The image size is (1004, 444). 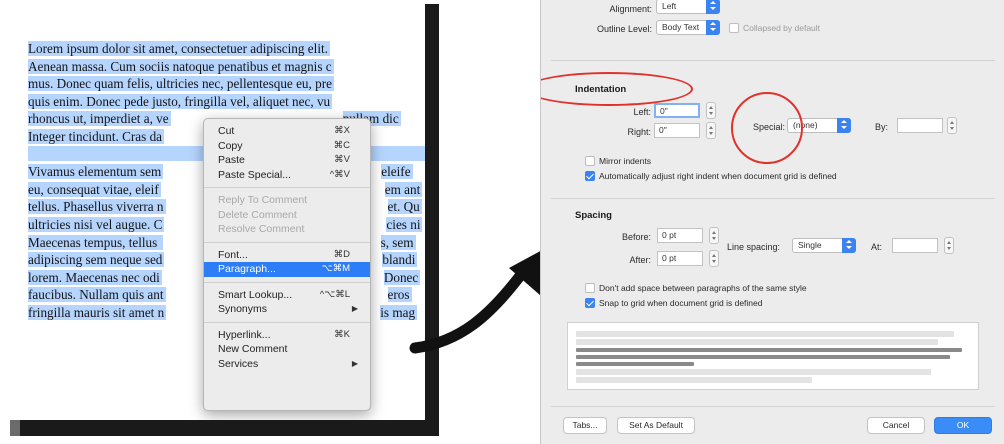 I want to click on paragraph-preview, so click(x=773, y=356).